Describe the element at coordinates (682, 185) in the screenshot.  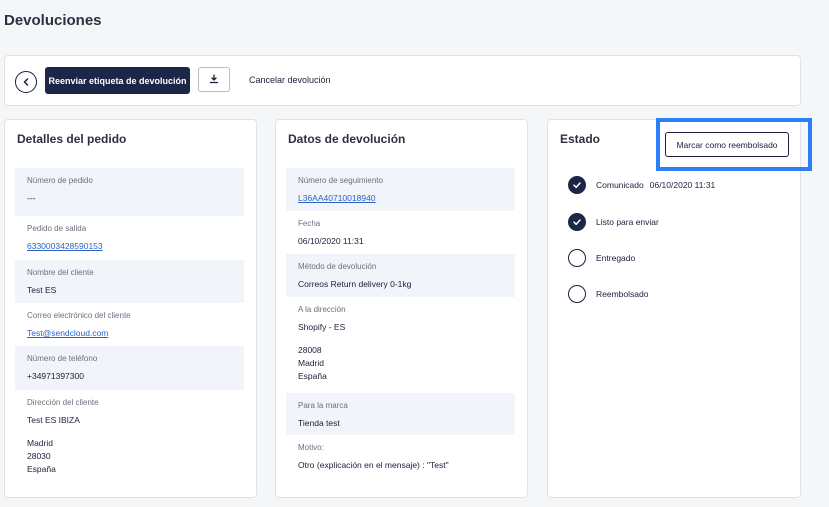
I see `step-date: 06/10/2020 11:31` at that location.